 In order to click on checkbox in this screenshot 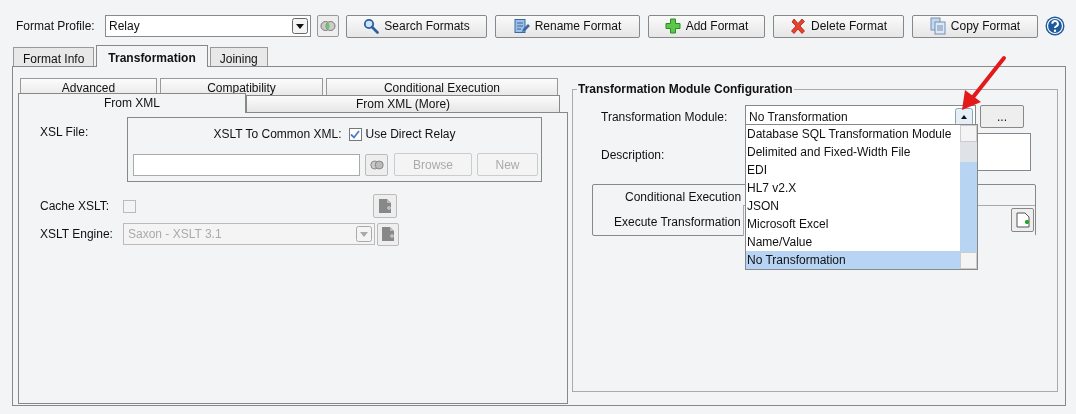, I will do `click(355, 134)`.